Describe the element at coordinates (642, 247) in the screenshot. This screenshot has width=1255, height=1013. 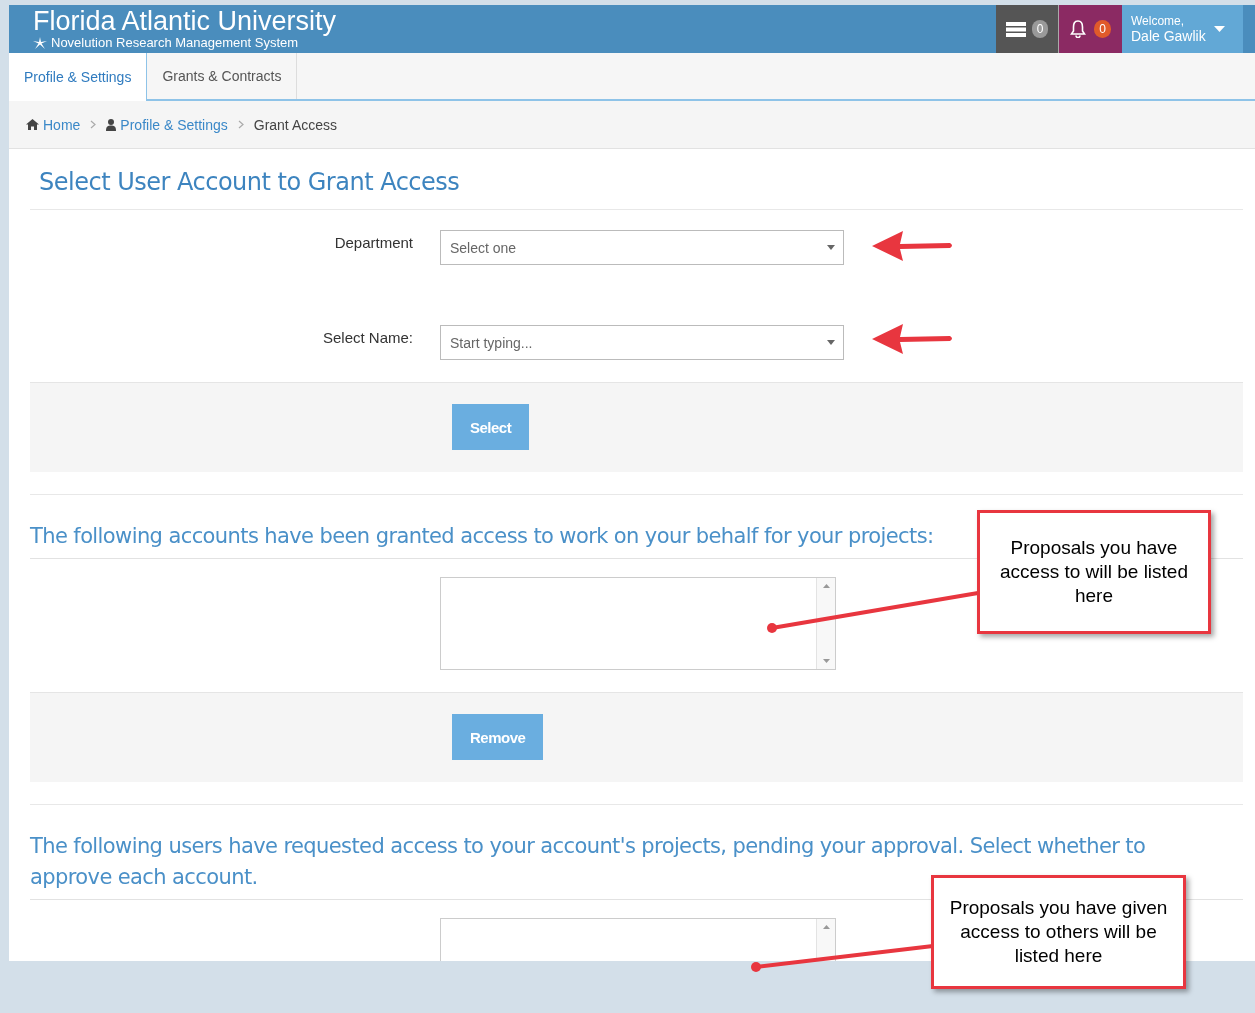
I see `dropdown-field: Select one` at that location.